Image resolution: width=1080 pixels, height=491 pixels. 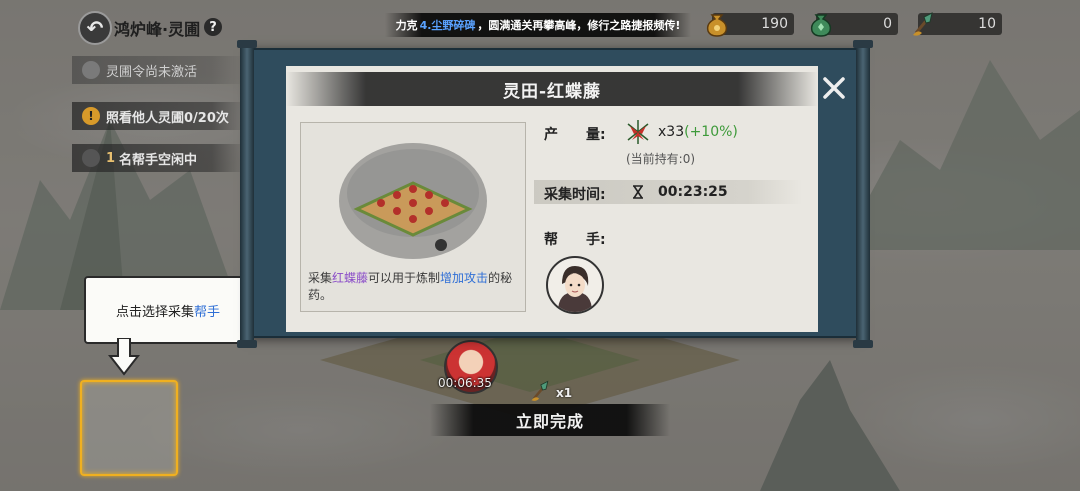 What do you see at coordinates (821, 25) in the screenshot?
I see `green-gem-bag-icon` at bounding box center [821, 25].